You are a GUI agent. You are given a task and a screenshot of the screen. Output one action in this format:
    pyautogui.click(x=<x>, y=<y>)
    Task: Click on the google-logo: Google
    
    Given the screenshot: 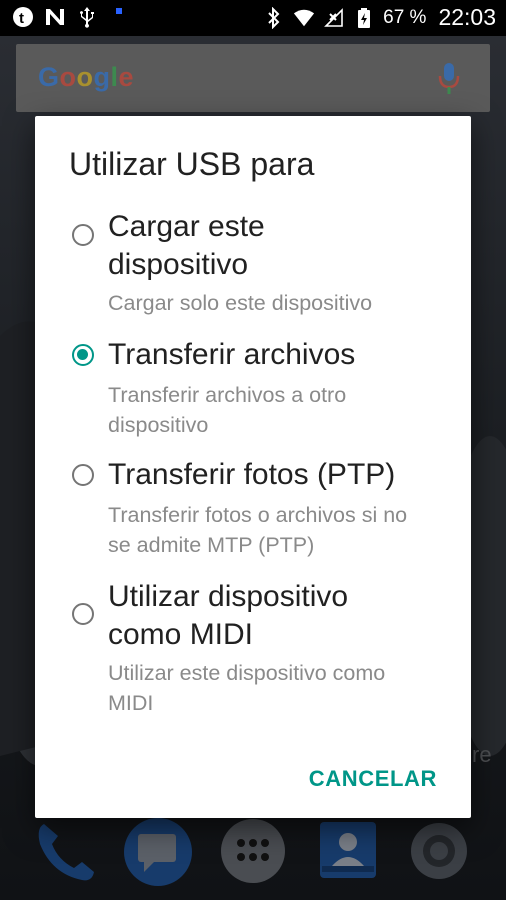 What is the action you would take?
    pyautogui.click(x=86, y=77)
    